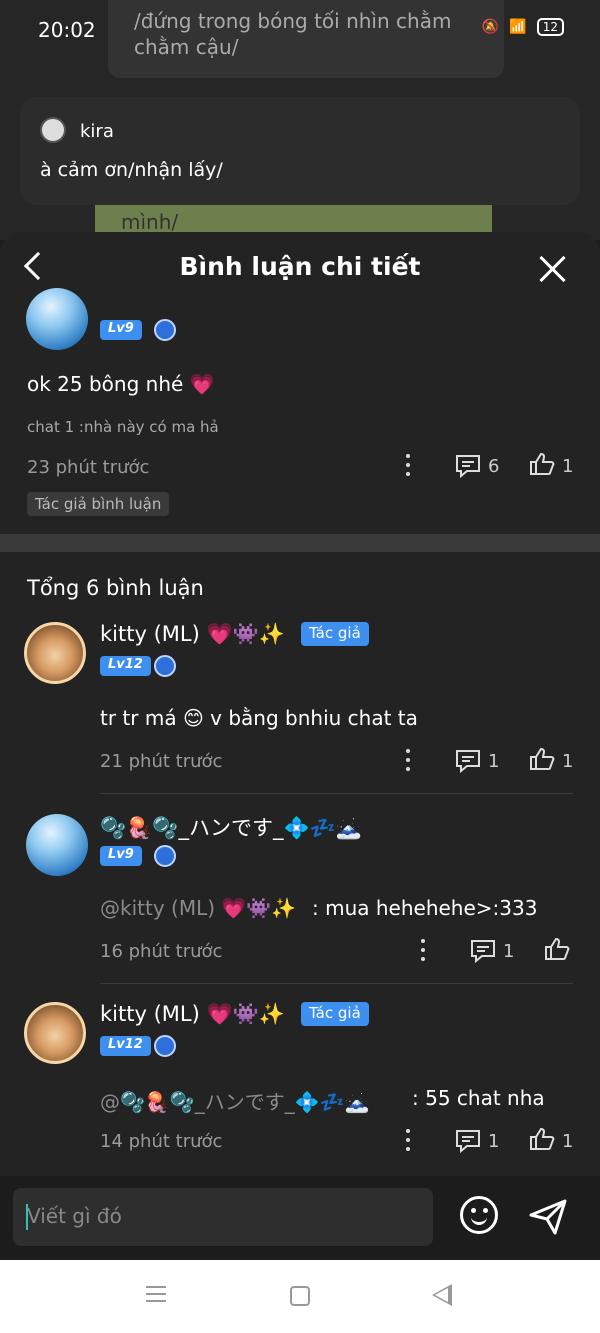 The width and height of the screenshot is (600, 1333). I want to click on reply-text: : 55 chat nha, so click(478, 1098).